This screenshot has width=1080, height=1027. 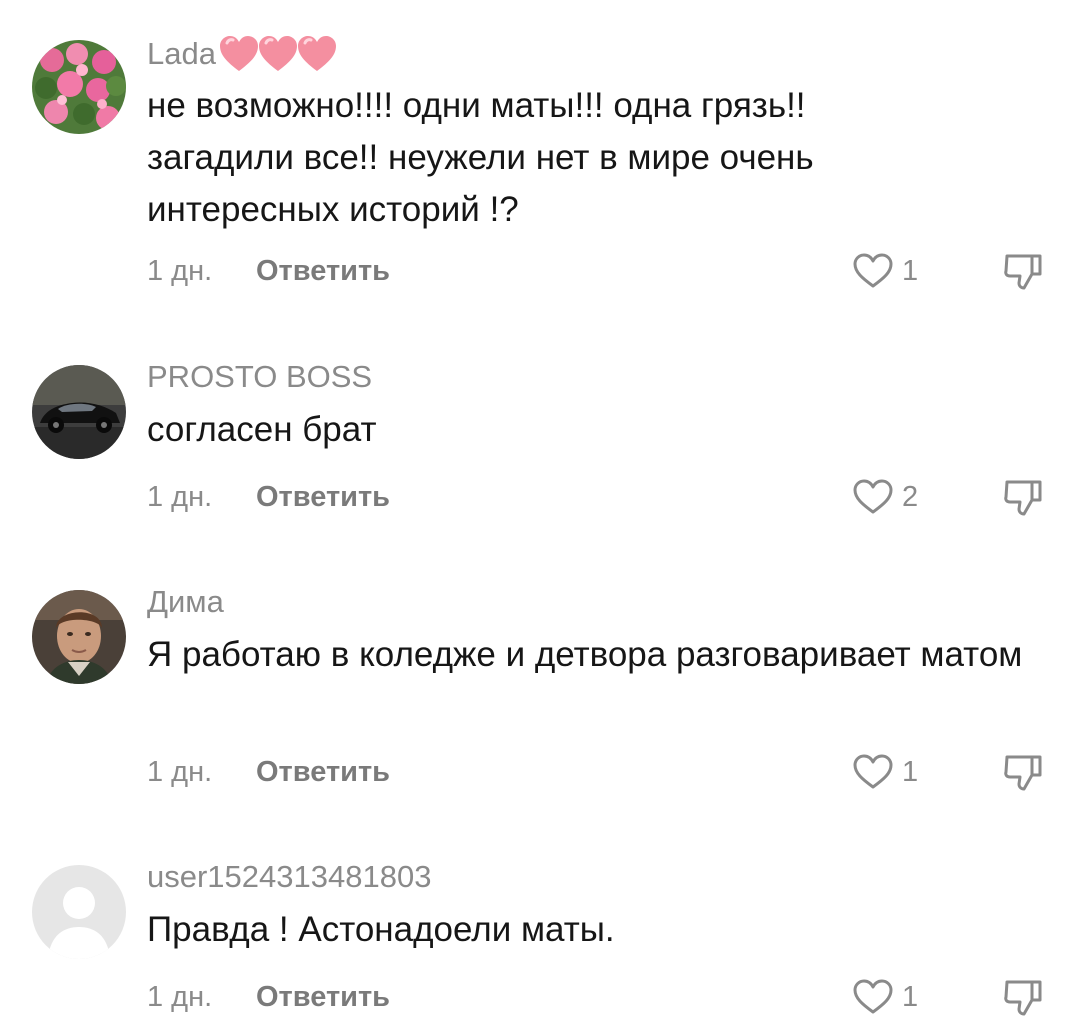 What do you see at coordinates (181, 53) in the screenshot?
I see `username-text: Lada` at bounding box center [181, 53].